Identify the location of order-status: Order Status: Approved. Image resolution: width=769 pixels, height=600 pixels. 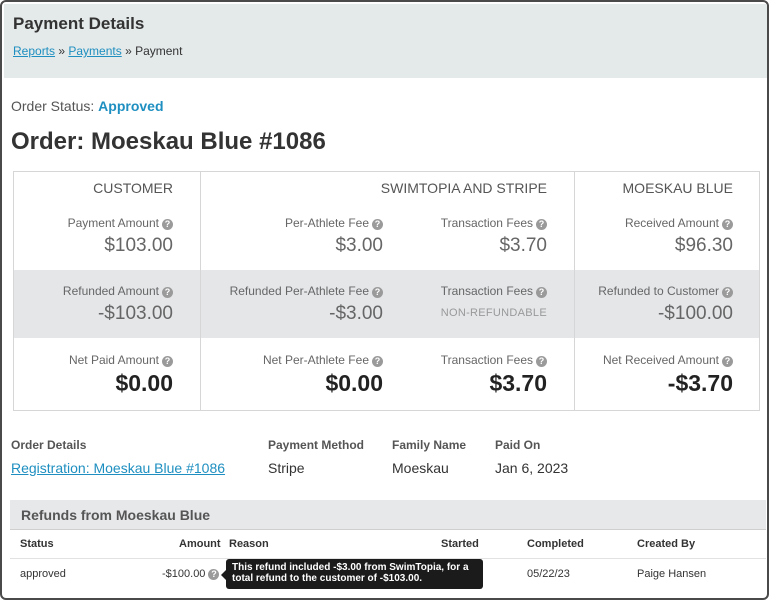
(87, 106).